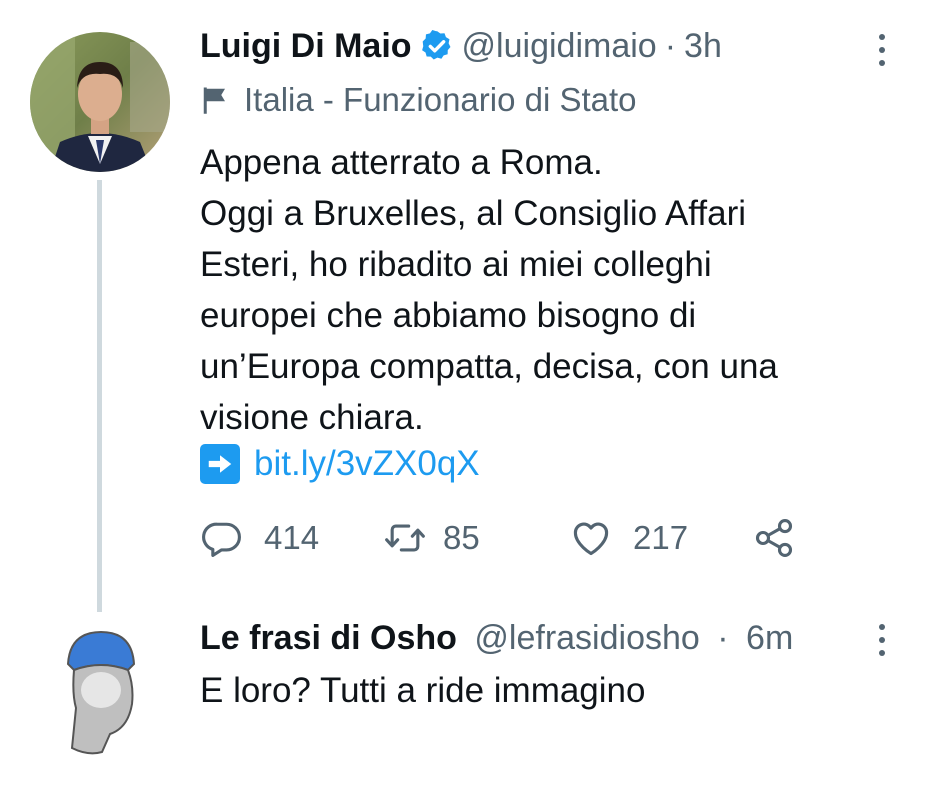  I want to click on author-handle: @luigidimaio, so click(559, 46).